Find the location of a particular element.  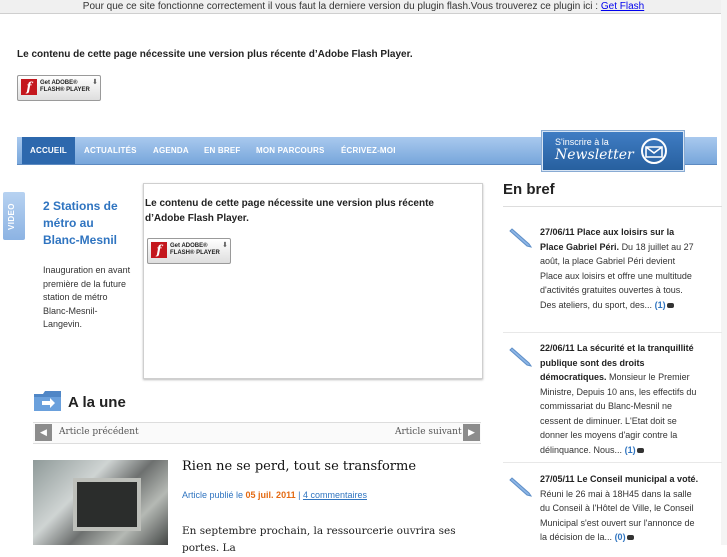

alaune-heading: A la une is located at coordinates (97, 402).